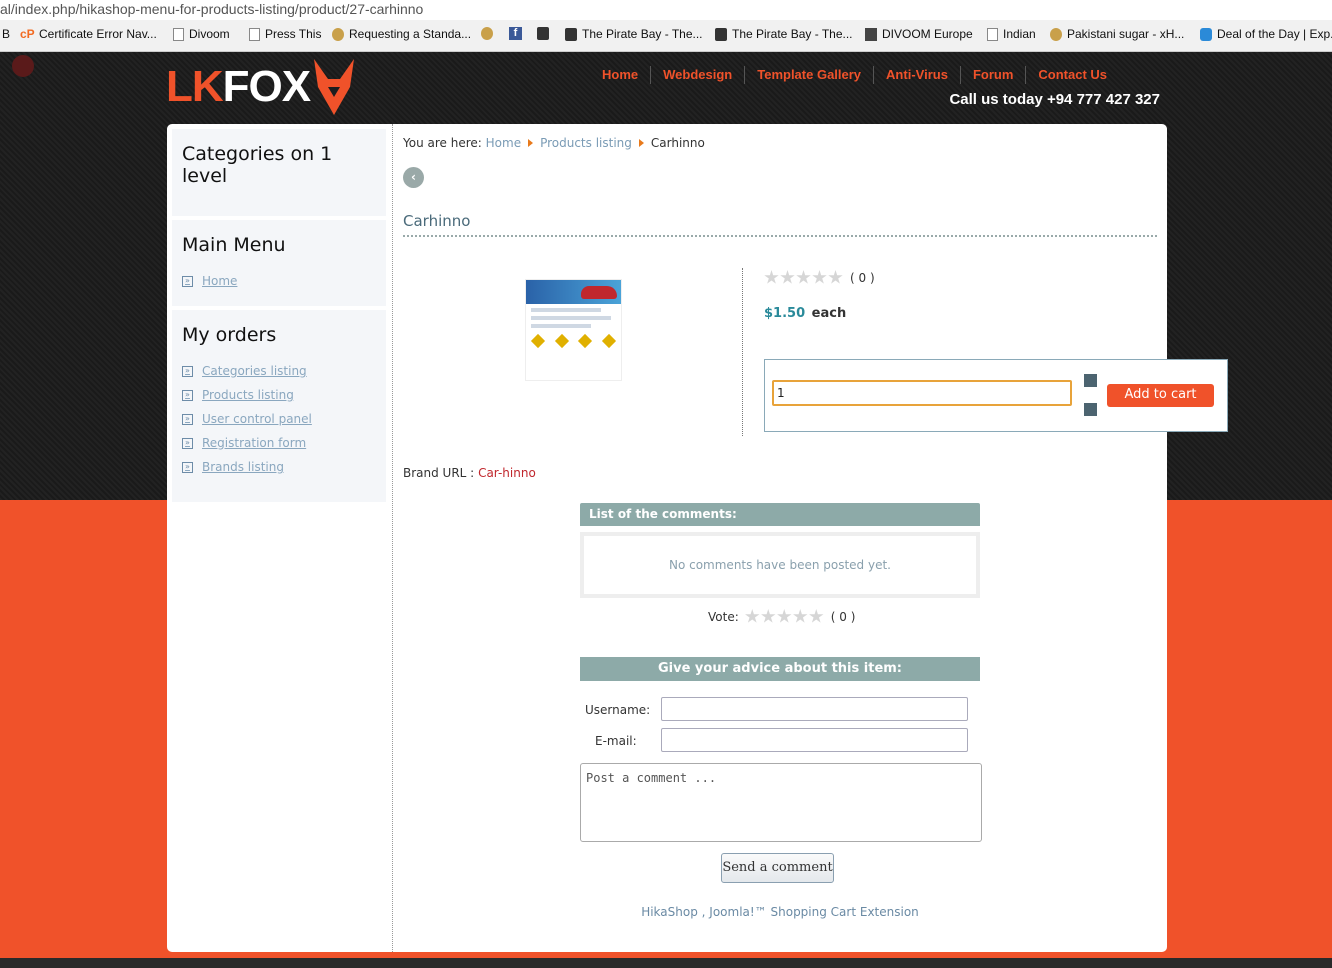 Image resolution: width=1332 pixels, height=968 pixels. I want to click on bookmark-item: Divoom, so click(201, 34).